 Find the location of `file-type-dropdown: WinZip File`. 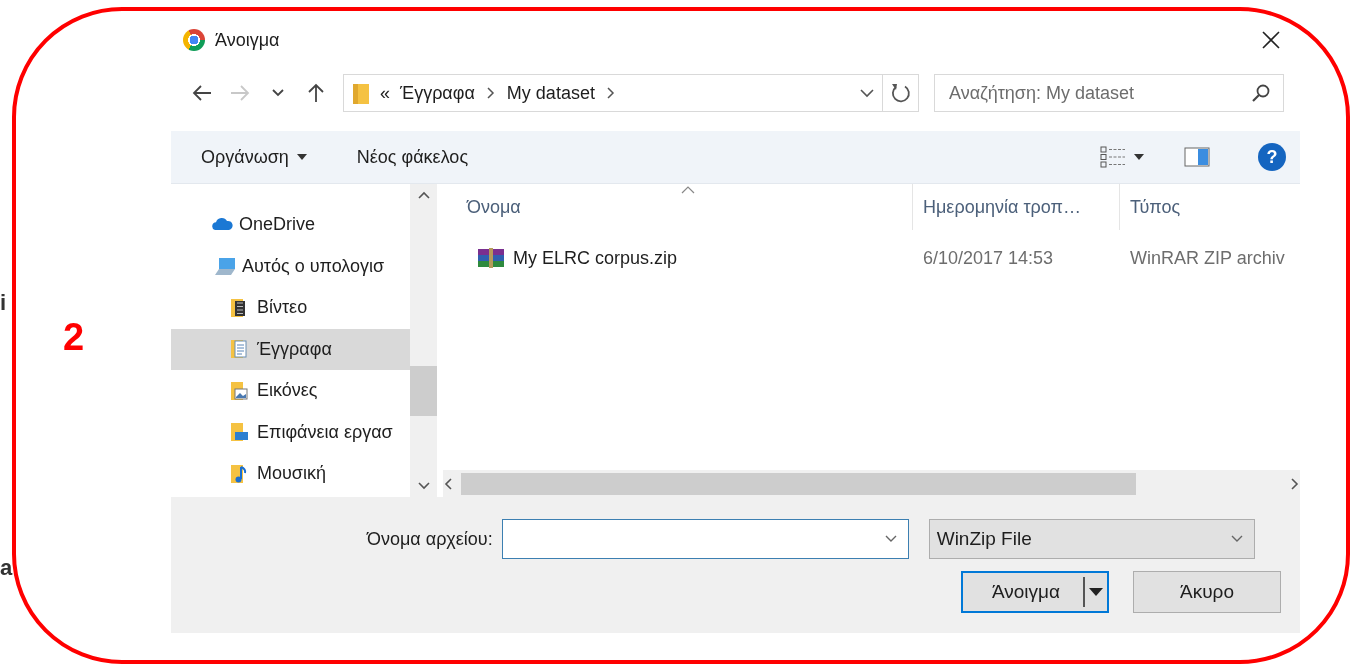

file-type-dropdown: WinZip File is located at coordinates (1091, 539).